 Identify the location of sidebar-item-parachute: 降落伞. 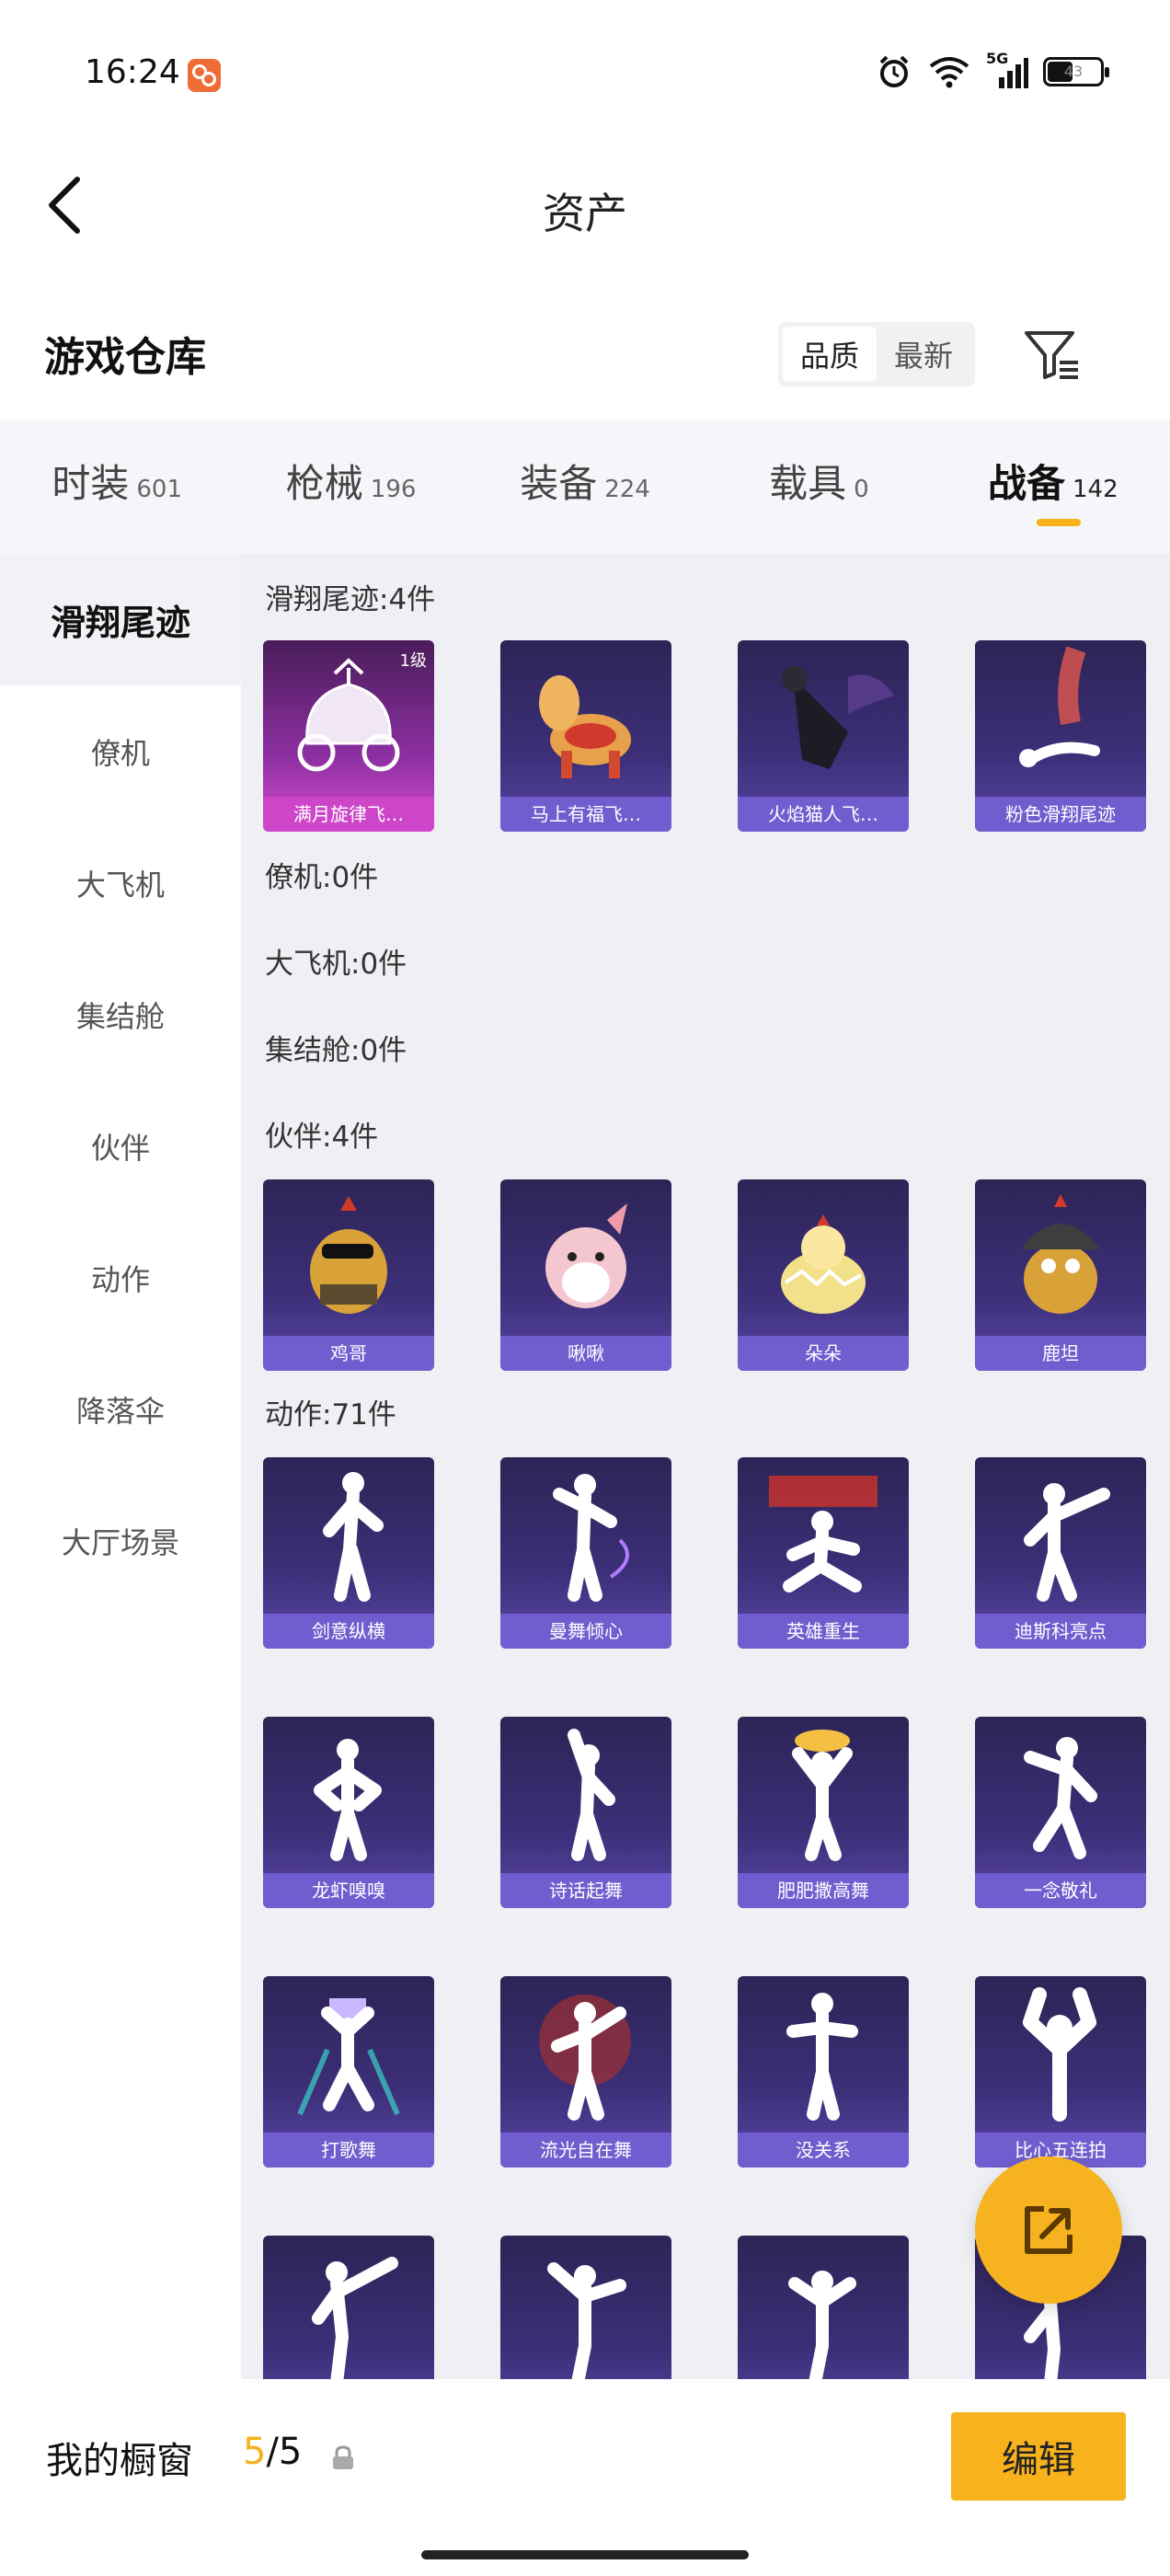
(120, 1409).